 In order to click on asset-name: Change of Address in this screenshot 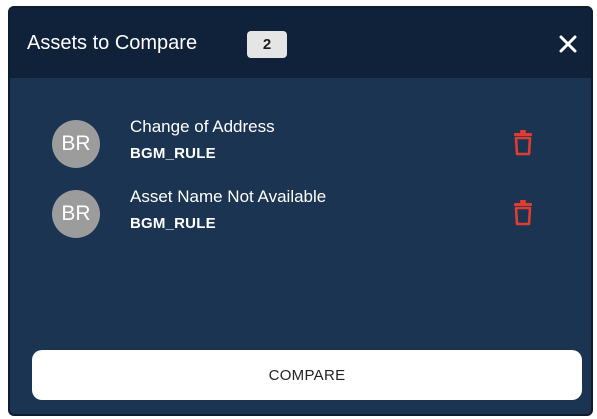, I will do `click(202, 126)`.